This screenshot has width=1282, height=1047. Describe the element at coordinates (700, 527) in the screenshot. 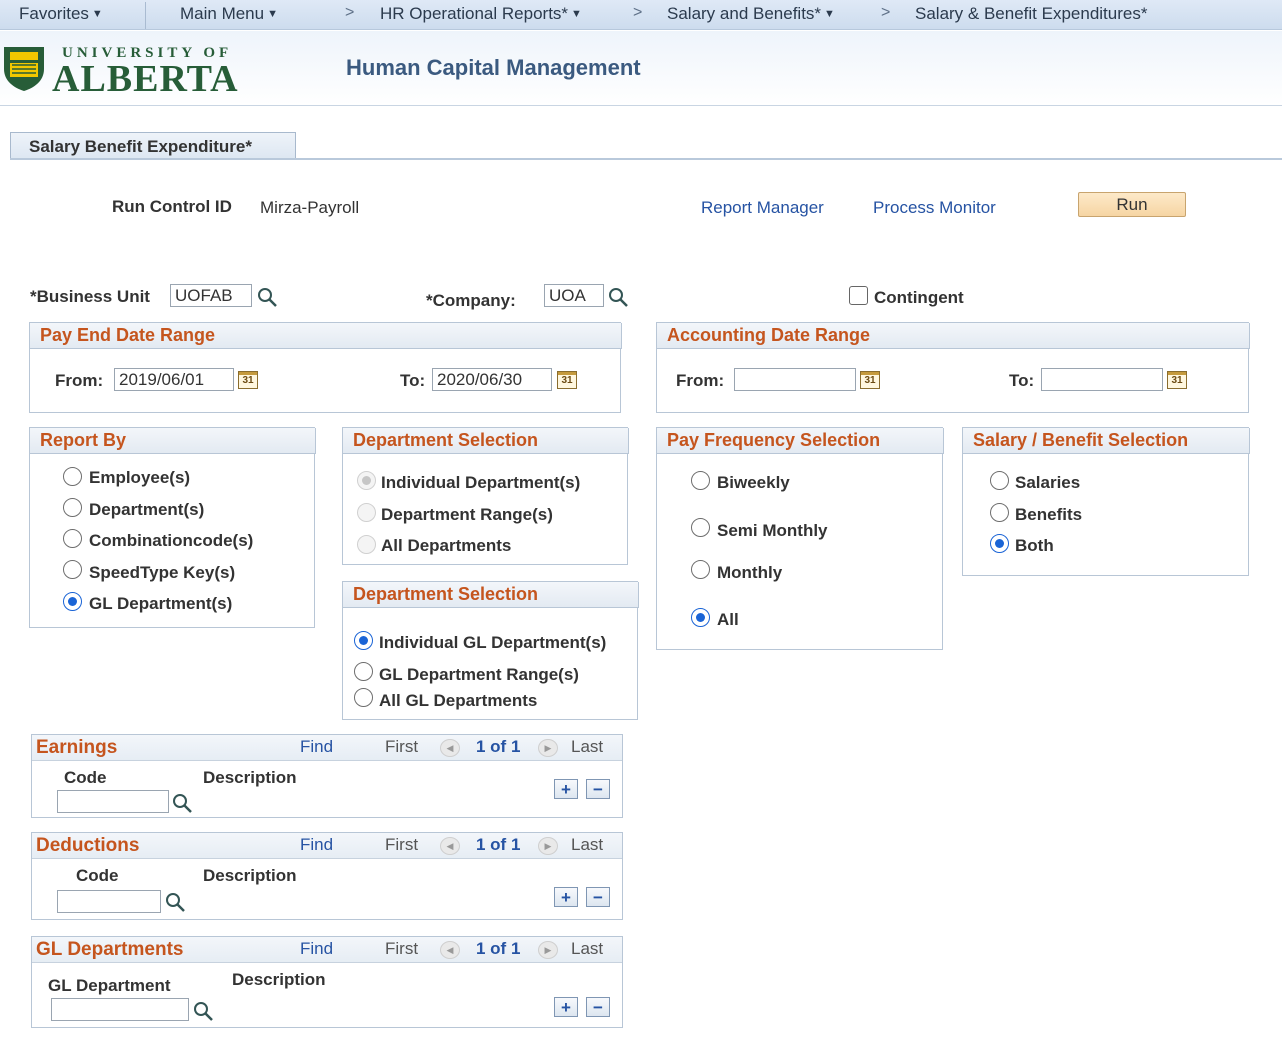

I see `radio-semi-monthly` at that location.